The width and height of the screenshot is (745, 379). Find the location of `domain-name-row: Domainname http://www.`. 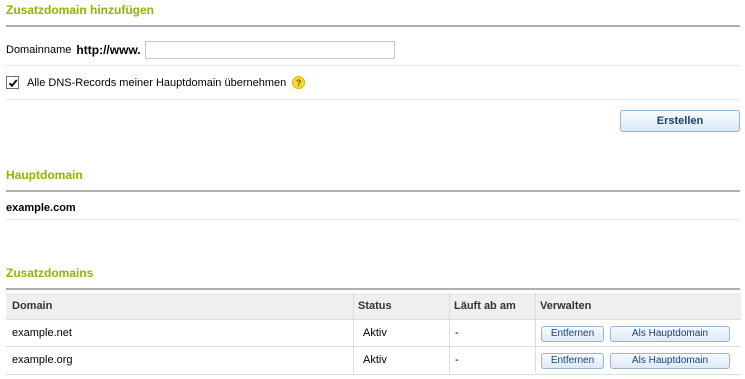

domain-name-row: Domainname http://www. is located at coordinates (200, 50).